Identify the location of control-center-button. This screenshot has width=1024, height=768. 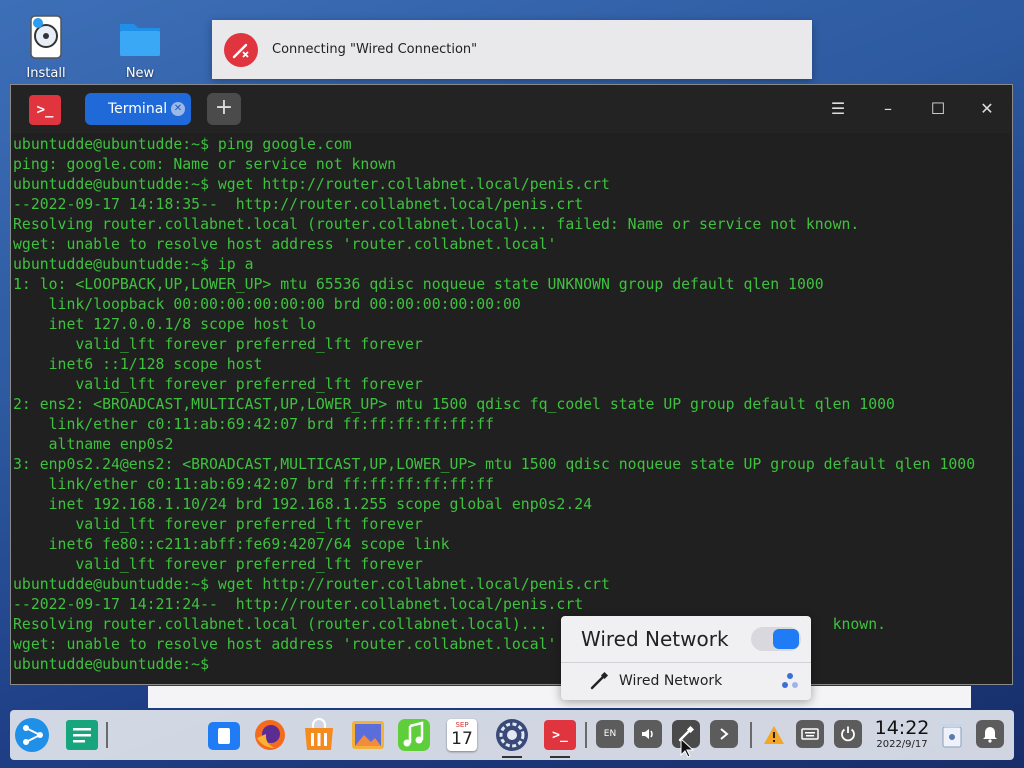
(512, 735).